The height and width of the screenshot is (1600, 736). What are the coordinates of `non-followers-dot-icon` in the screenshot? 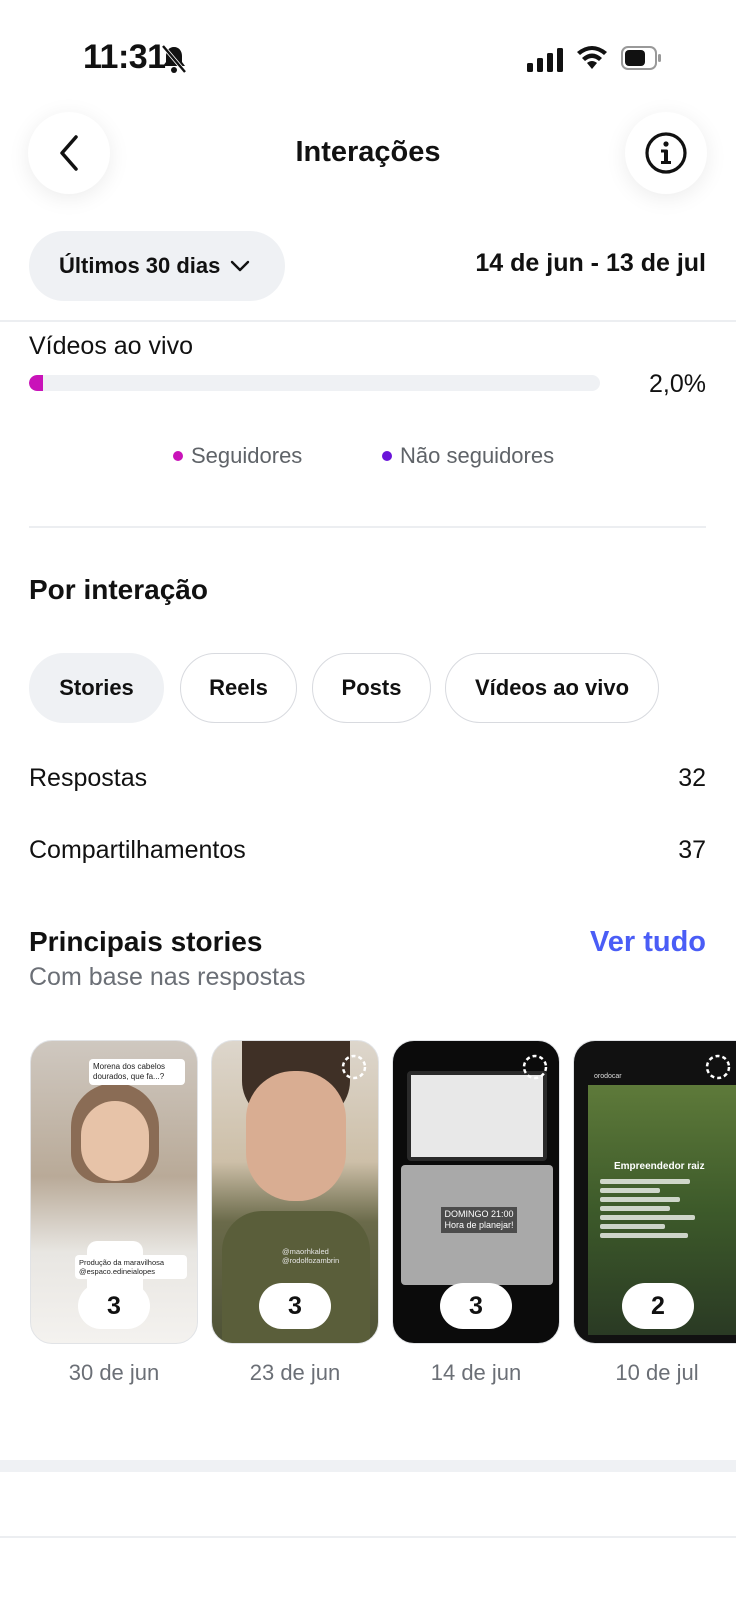 It's located at (387, 456).